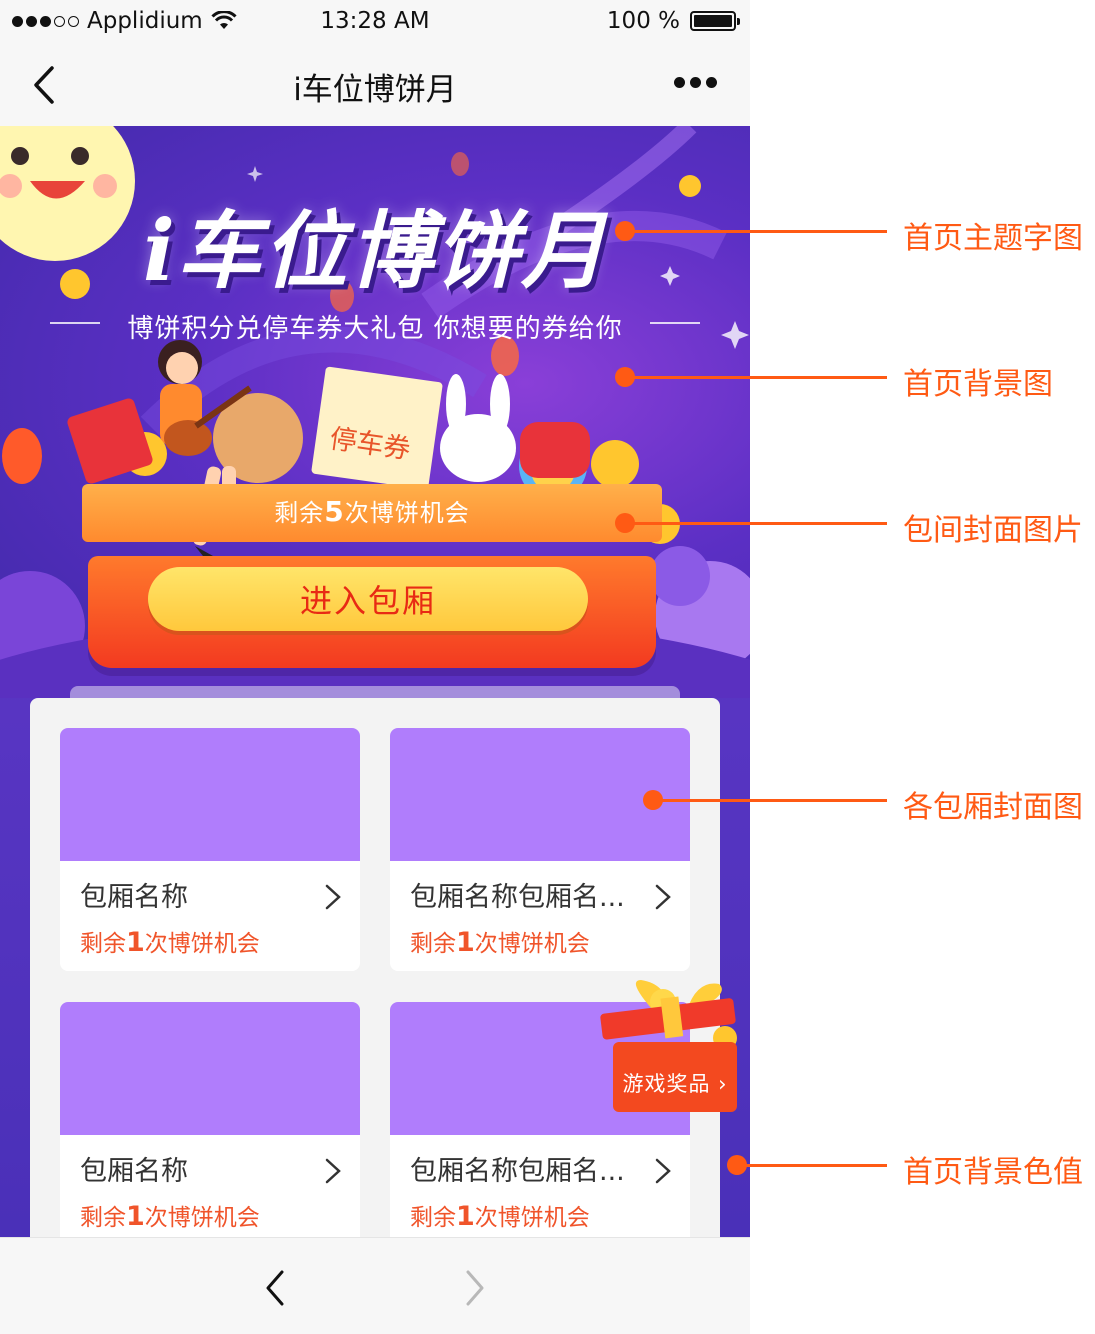 This screenshot has height=1334, width=1095. What do you see at coordinates (666, 1084) in the screenshot?
I see `prize-label-text: 游戏奖品` at bounding box center [666, 1084].